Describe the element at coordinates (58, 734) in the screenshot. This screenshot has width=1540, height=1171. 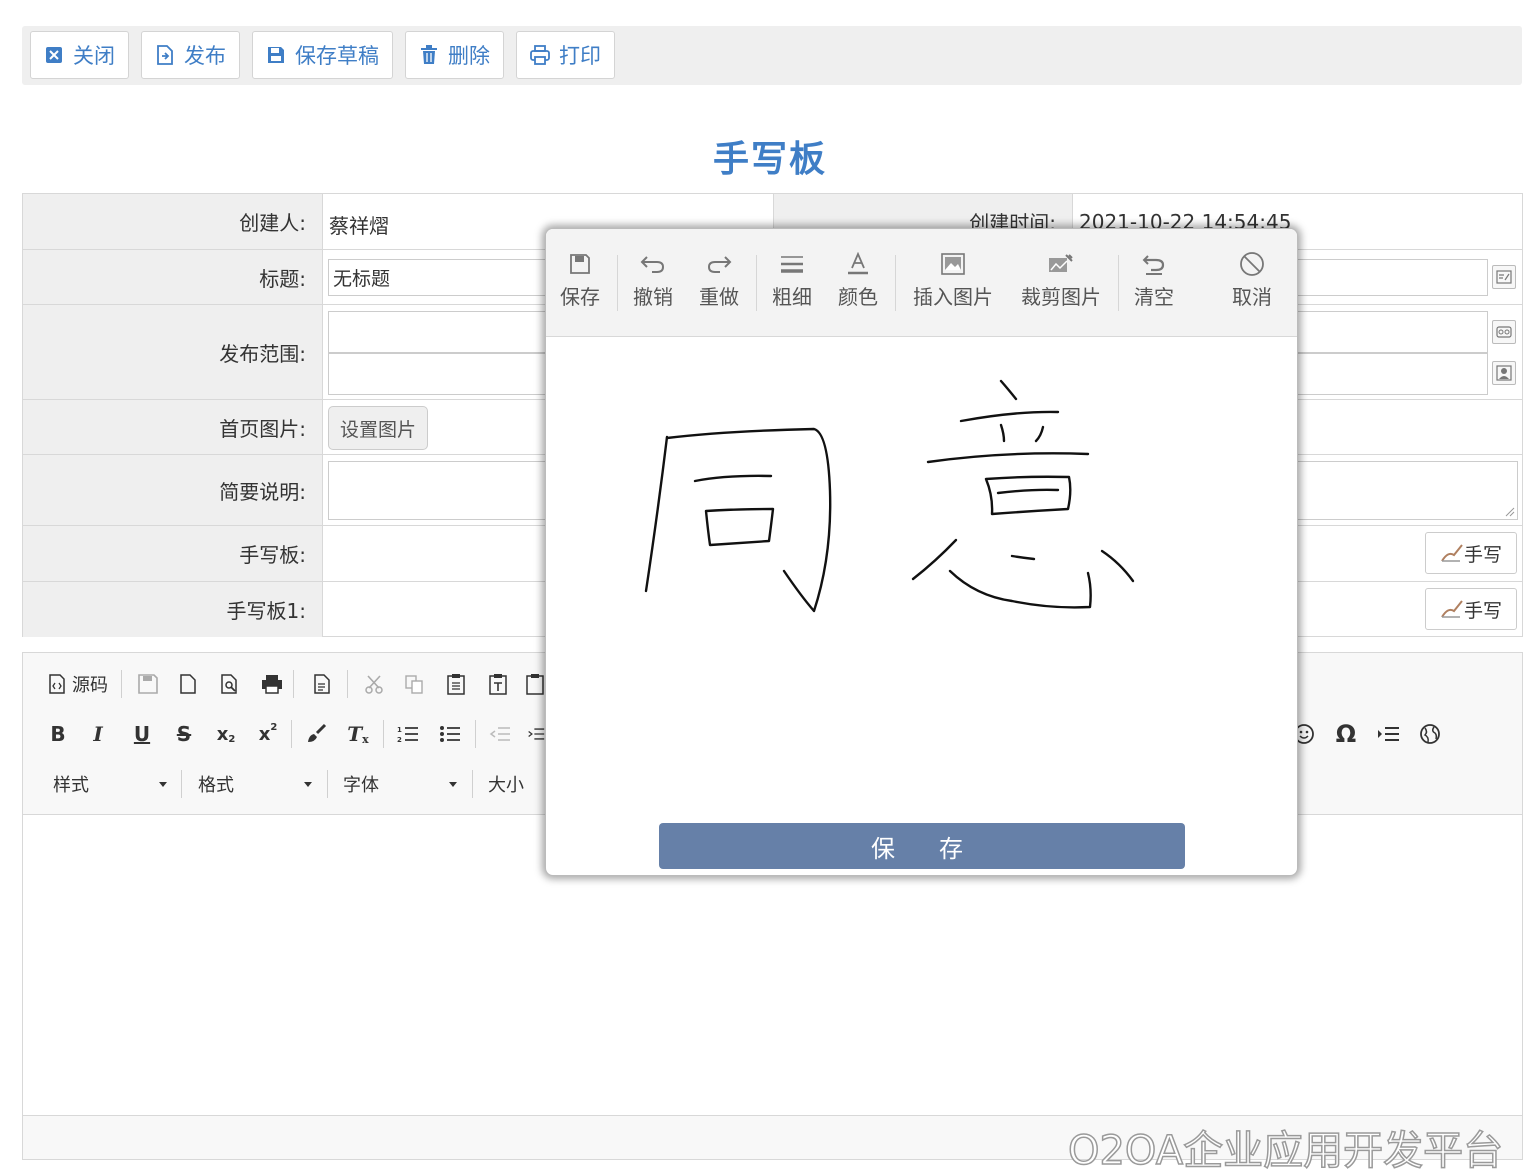
I see `bold-icon: B` at that location.